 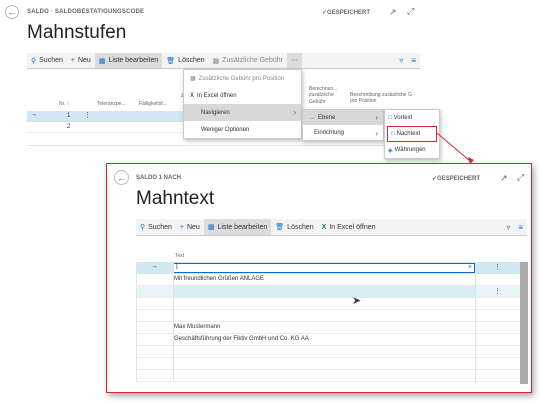 I want to click on plus-icon: +, so click(x=181, y=227).